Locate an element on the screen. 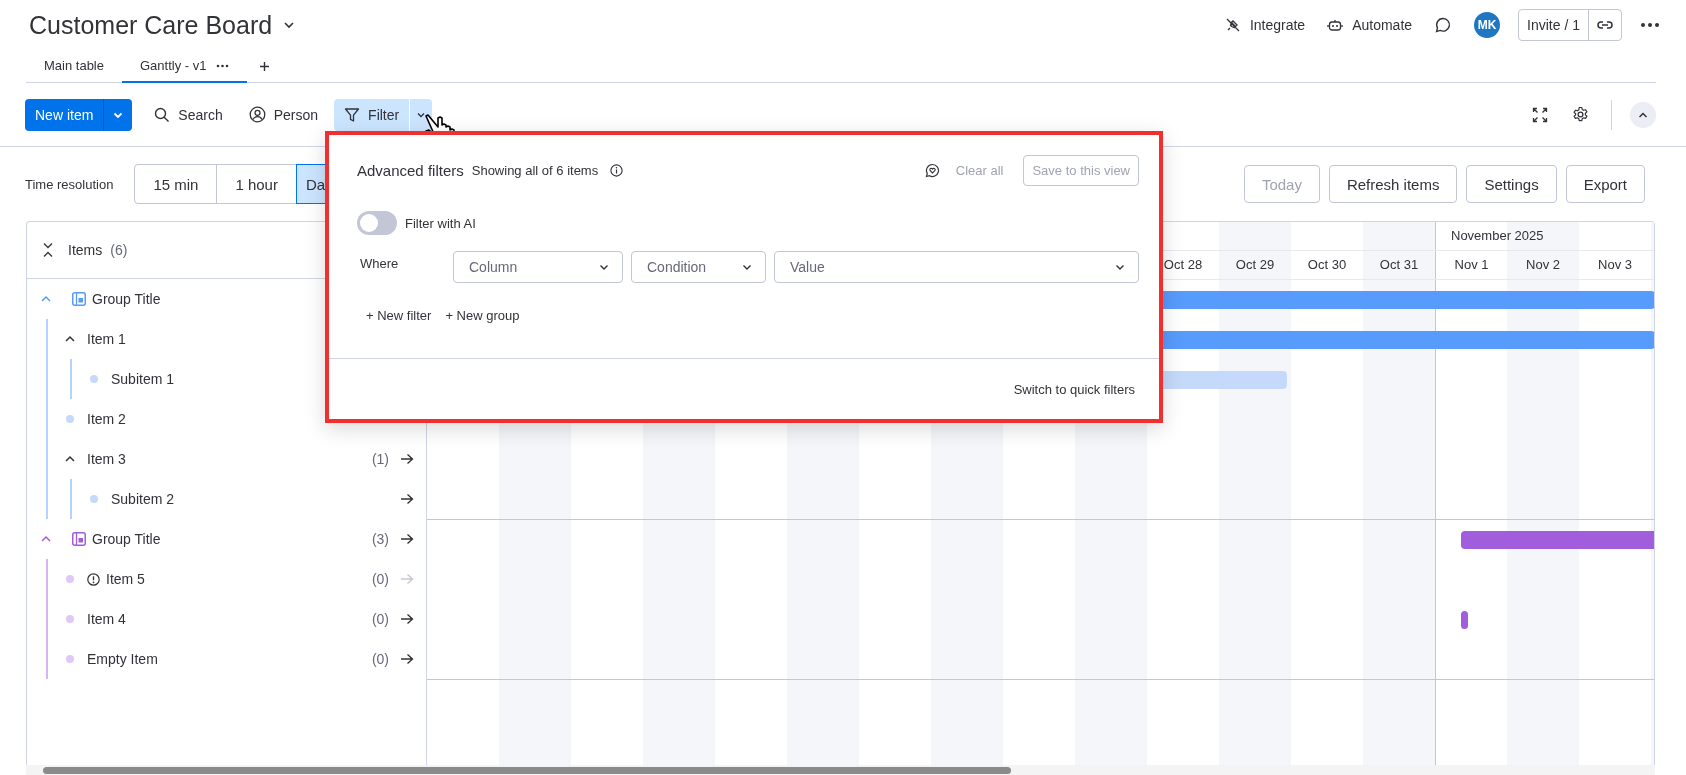  day-label: Nov 1 is located at coordinates (1471, 265).